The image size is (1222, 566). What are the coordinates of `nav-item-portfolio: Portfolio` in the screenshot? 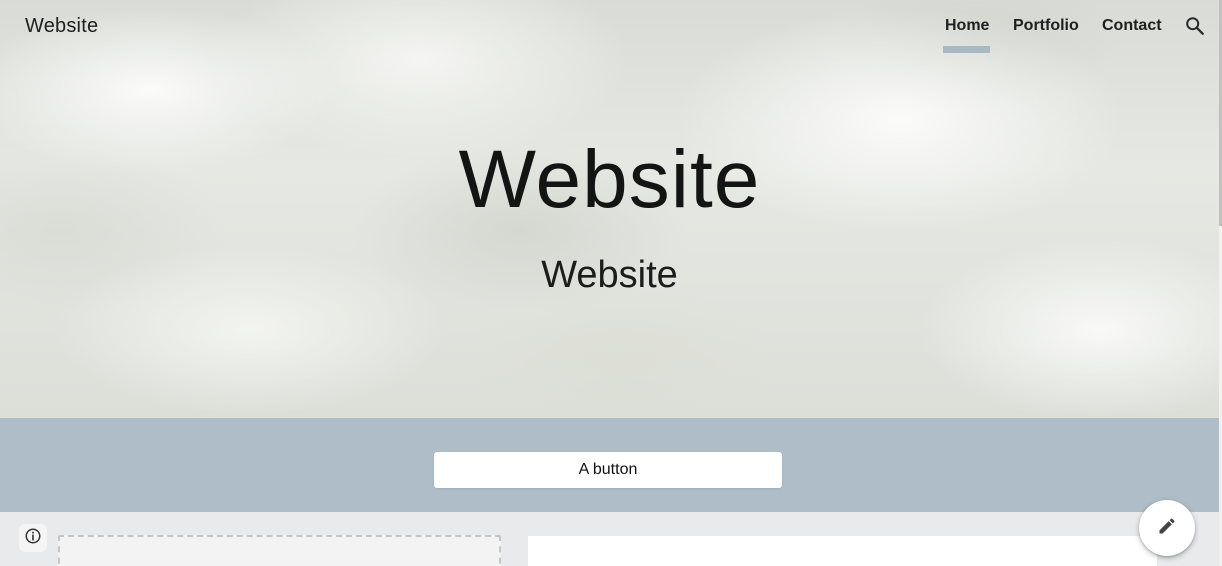 It's located at (1046, 26).